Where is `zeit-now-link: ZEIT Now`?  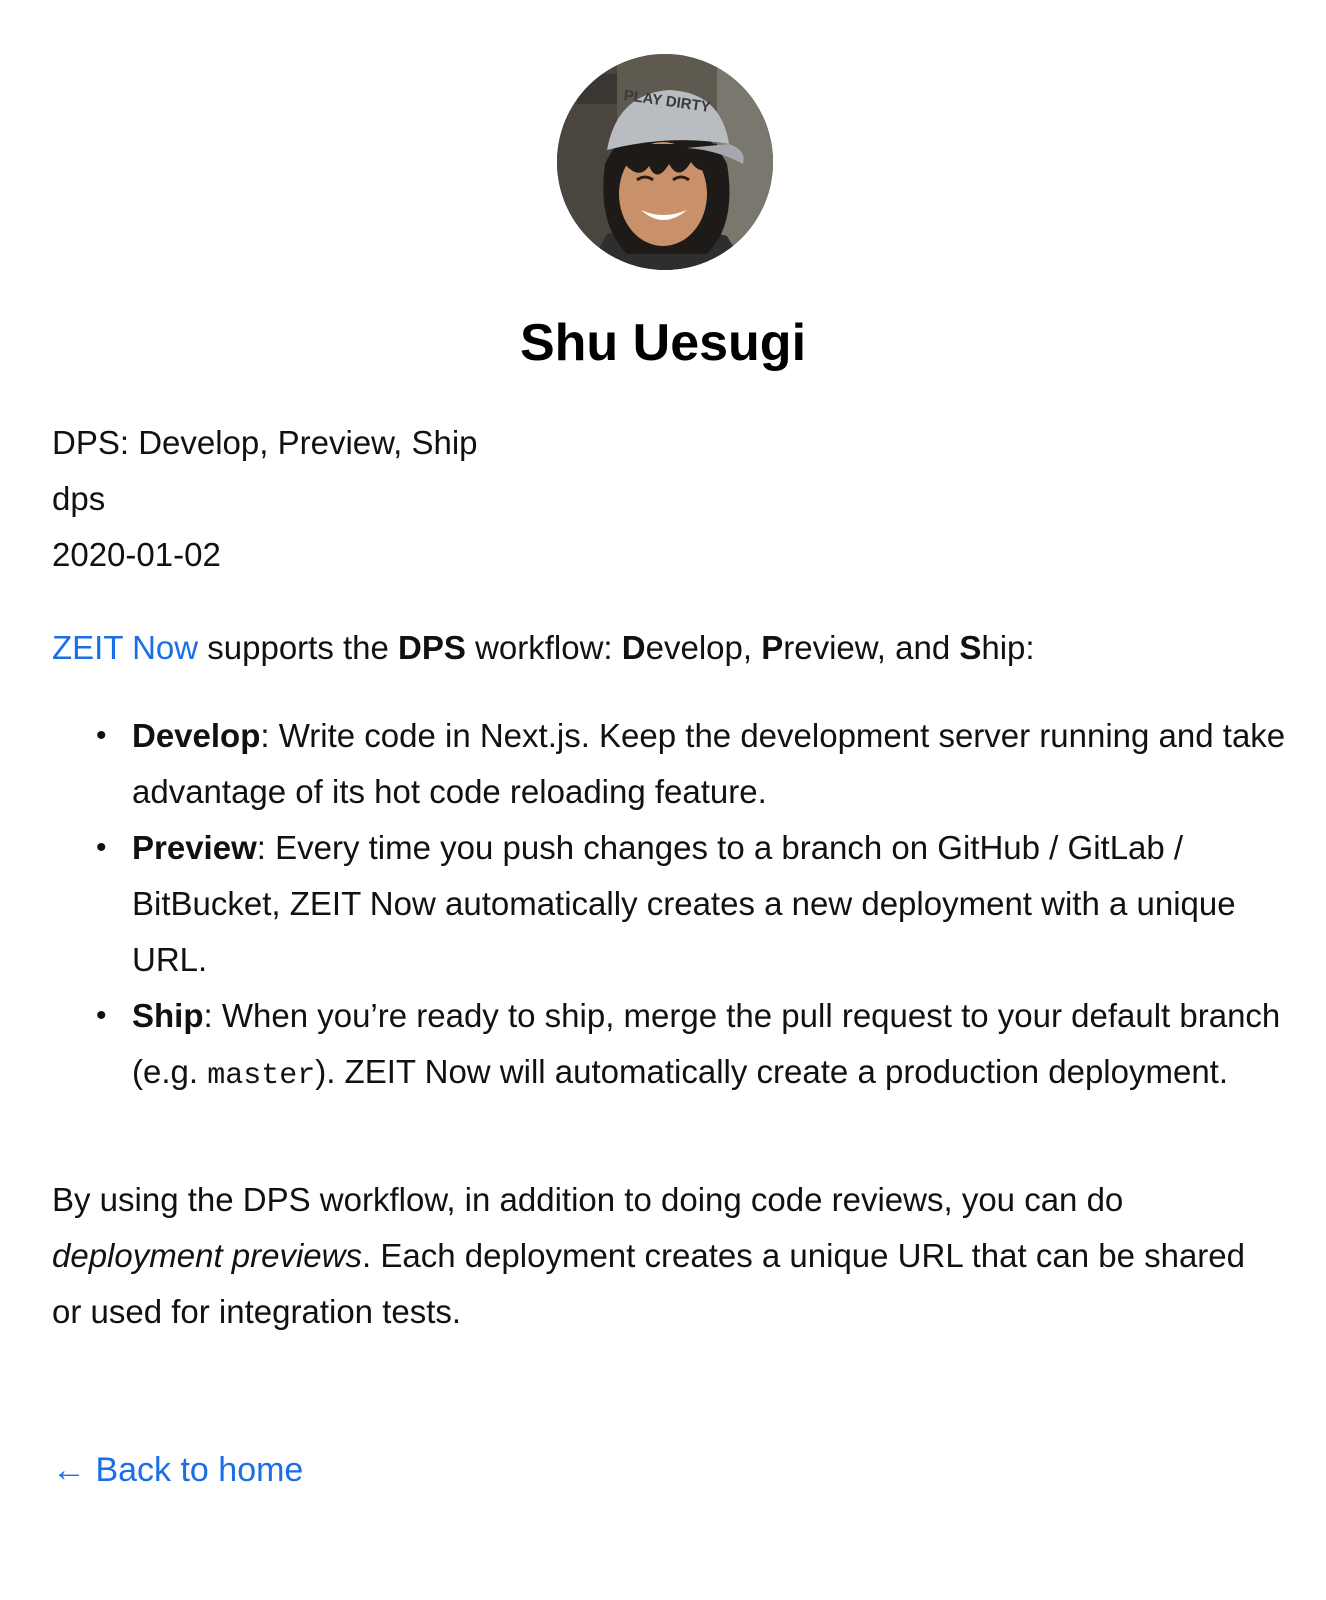
zeit-now-link: ZEIT Now is located at coordinates (125, 647).